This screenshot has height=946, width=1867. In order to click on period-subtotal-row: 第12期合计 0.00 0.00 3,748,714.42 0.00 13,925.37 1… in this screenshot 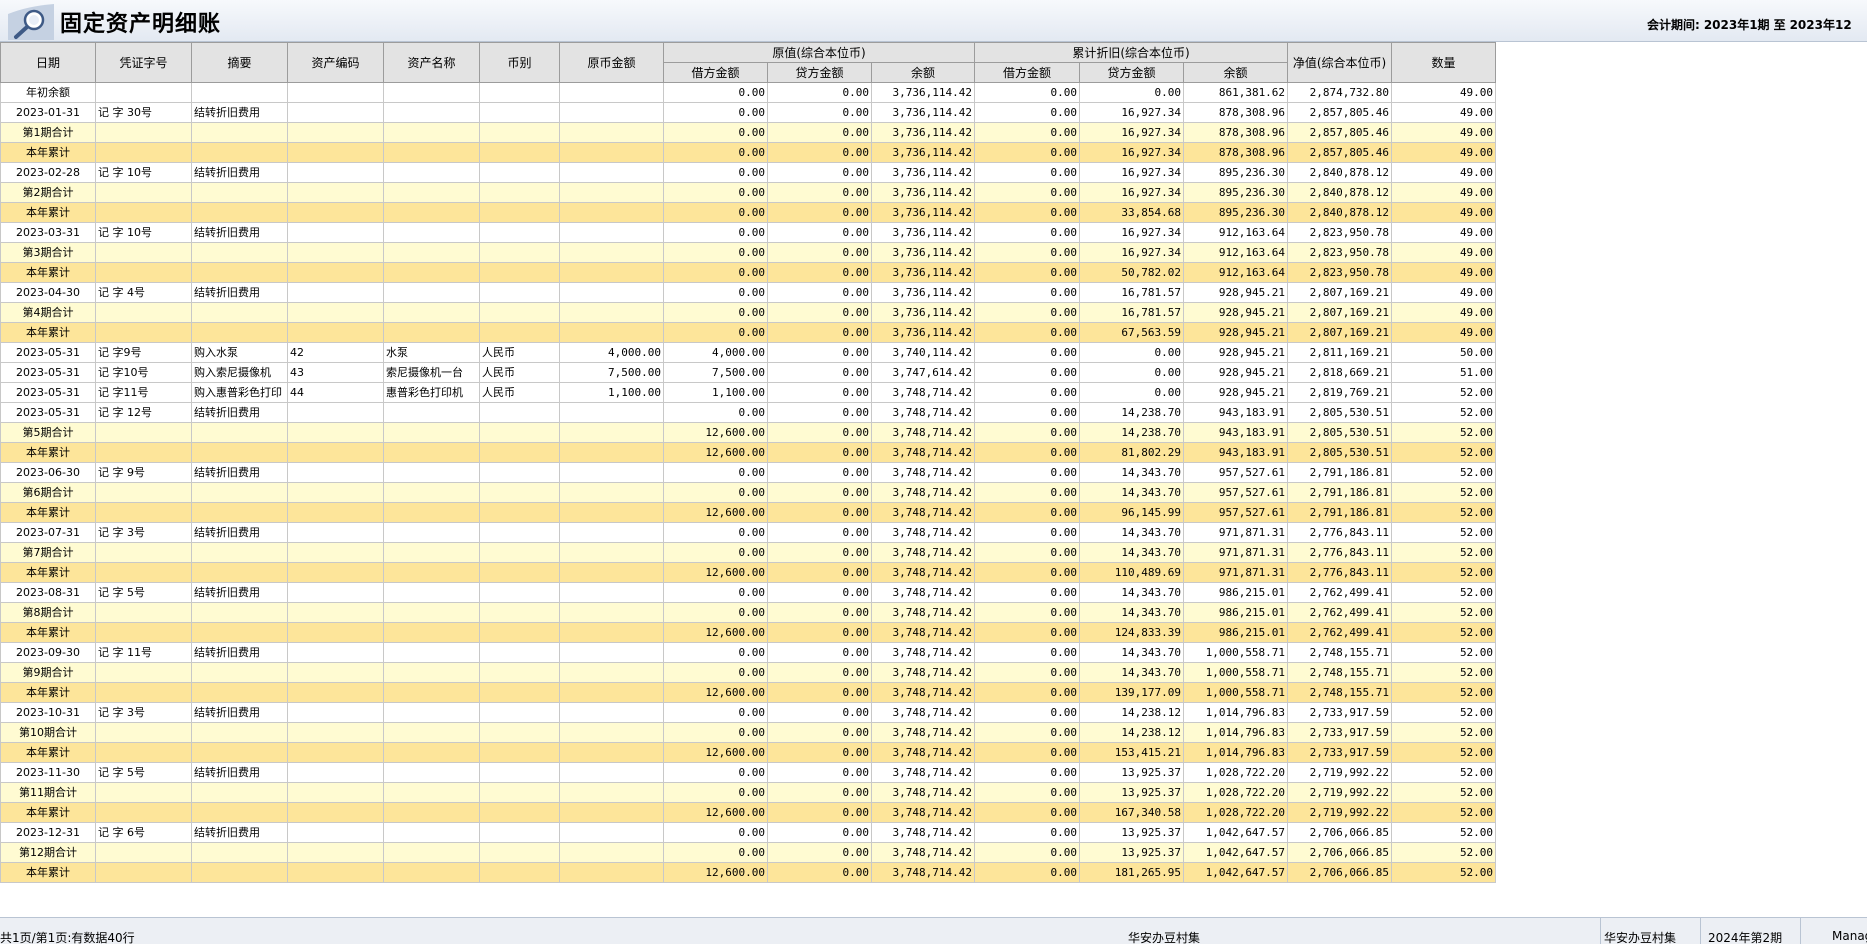, I will do `click(748, 852)`.